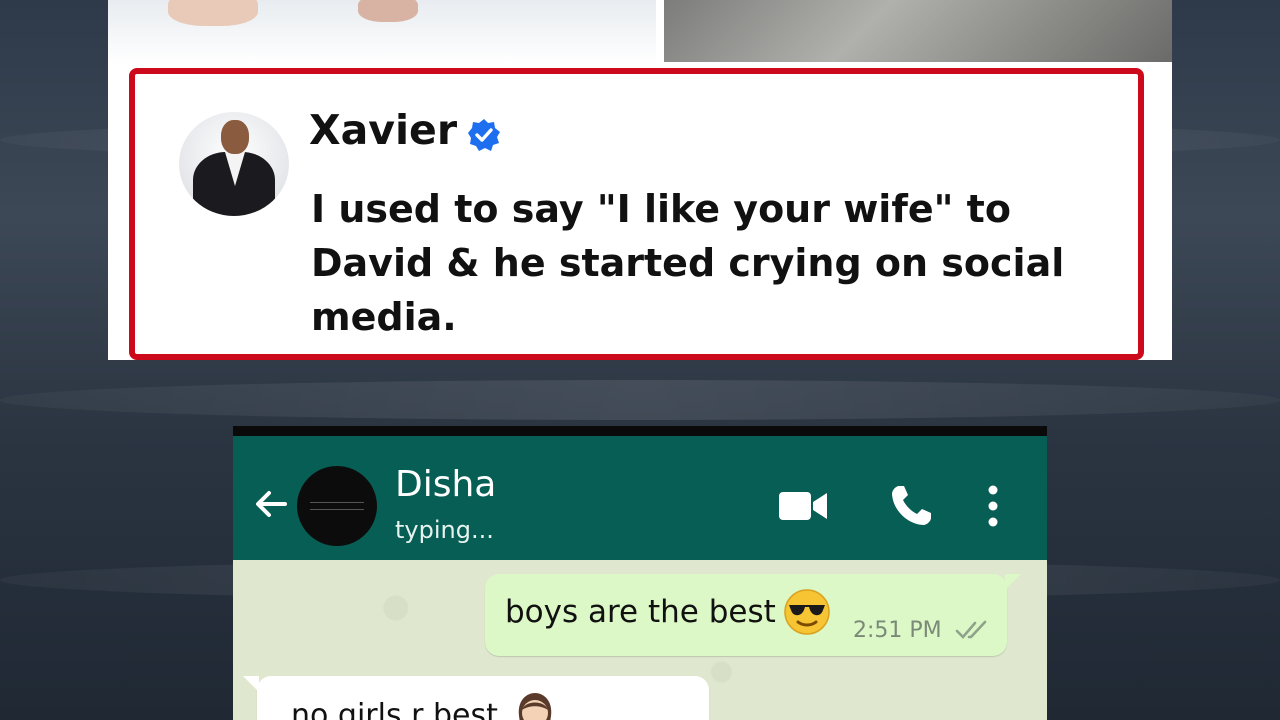 This screenshot has width=1280, height=720. Describe the element at coordinates (807, 612) in the screenshot. I see `sunglasses-emoji-icon` at that location.